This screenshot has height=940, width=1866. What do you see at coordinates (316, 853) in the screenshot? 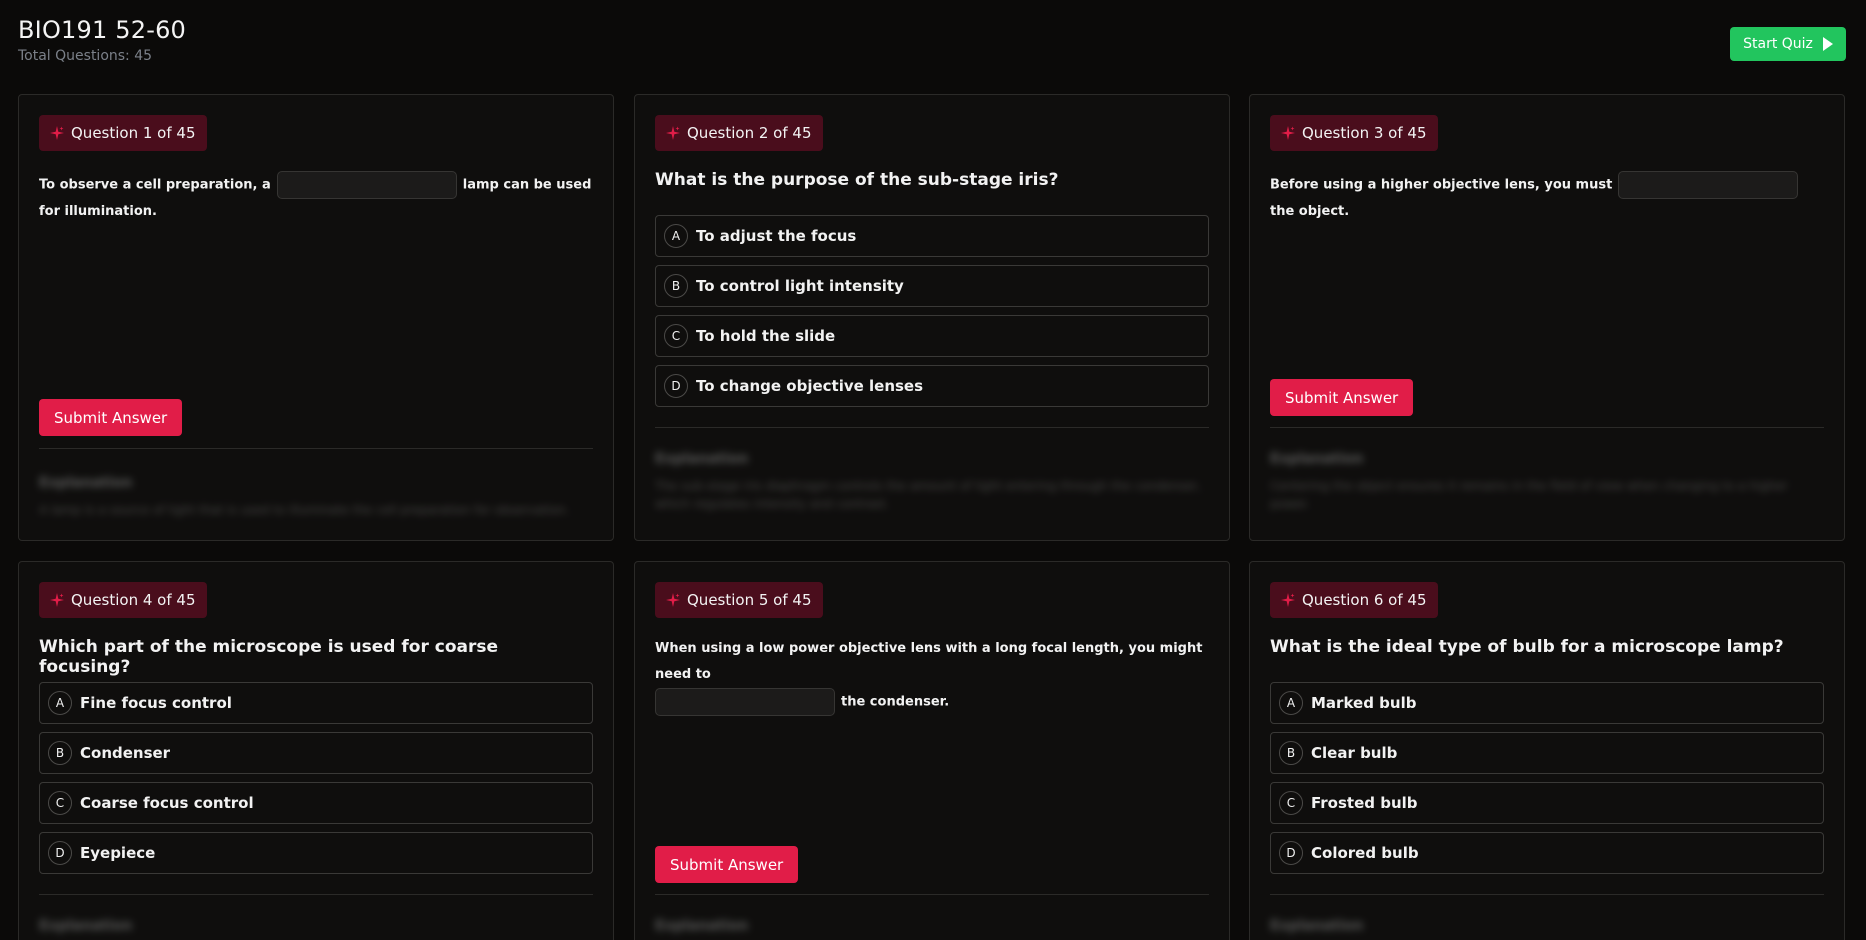
I see `option-d: D Eyepiece` at bounding box center [316, 853].